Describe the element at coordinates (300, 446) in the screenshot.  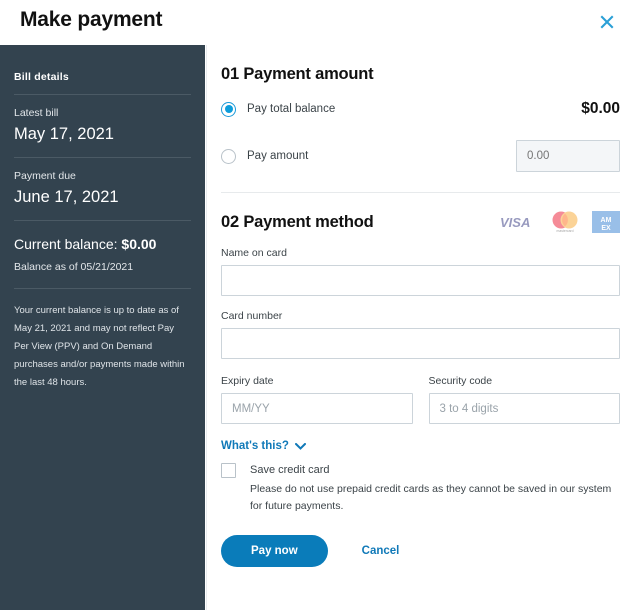
I see `chevron-down-icon` at that location.